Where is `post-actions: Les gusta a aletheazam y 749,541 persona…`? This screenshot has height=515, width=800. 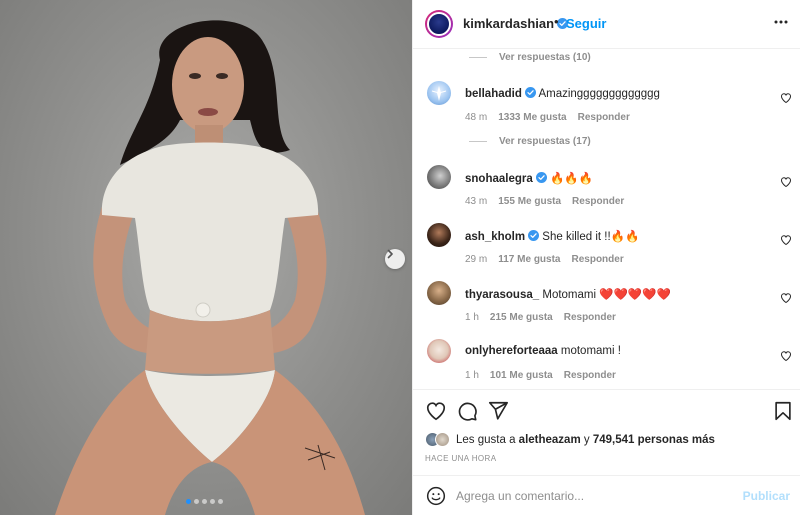 post-actions: Les gusta a aletheazam y 749,541 persona… is located at coordinates (606, 429).